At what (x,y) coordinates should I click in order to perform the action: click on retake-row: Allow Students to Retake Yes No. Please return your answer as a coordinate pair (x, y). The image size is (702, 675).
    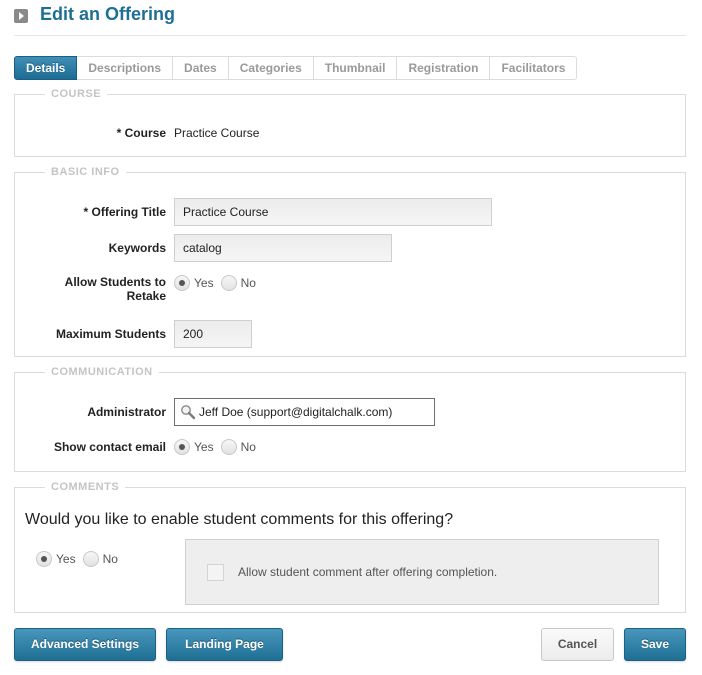
    Looking at the image, I should click on (139, 289).